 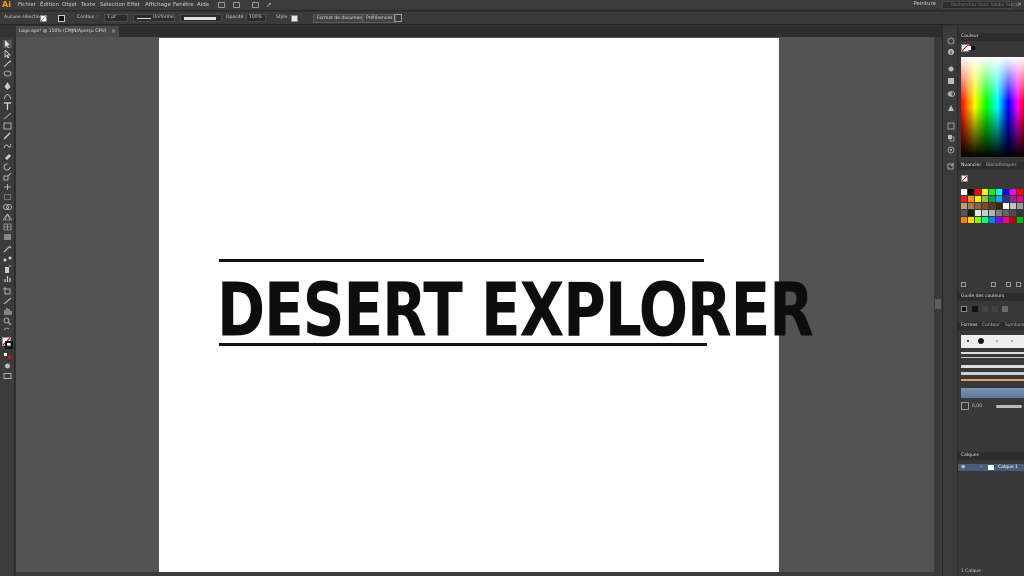 What do you see at coordinates (7, 44) in the screenshot?
I see `selection-tool-icon` at bounding box center [7, 44].